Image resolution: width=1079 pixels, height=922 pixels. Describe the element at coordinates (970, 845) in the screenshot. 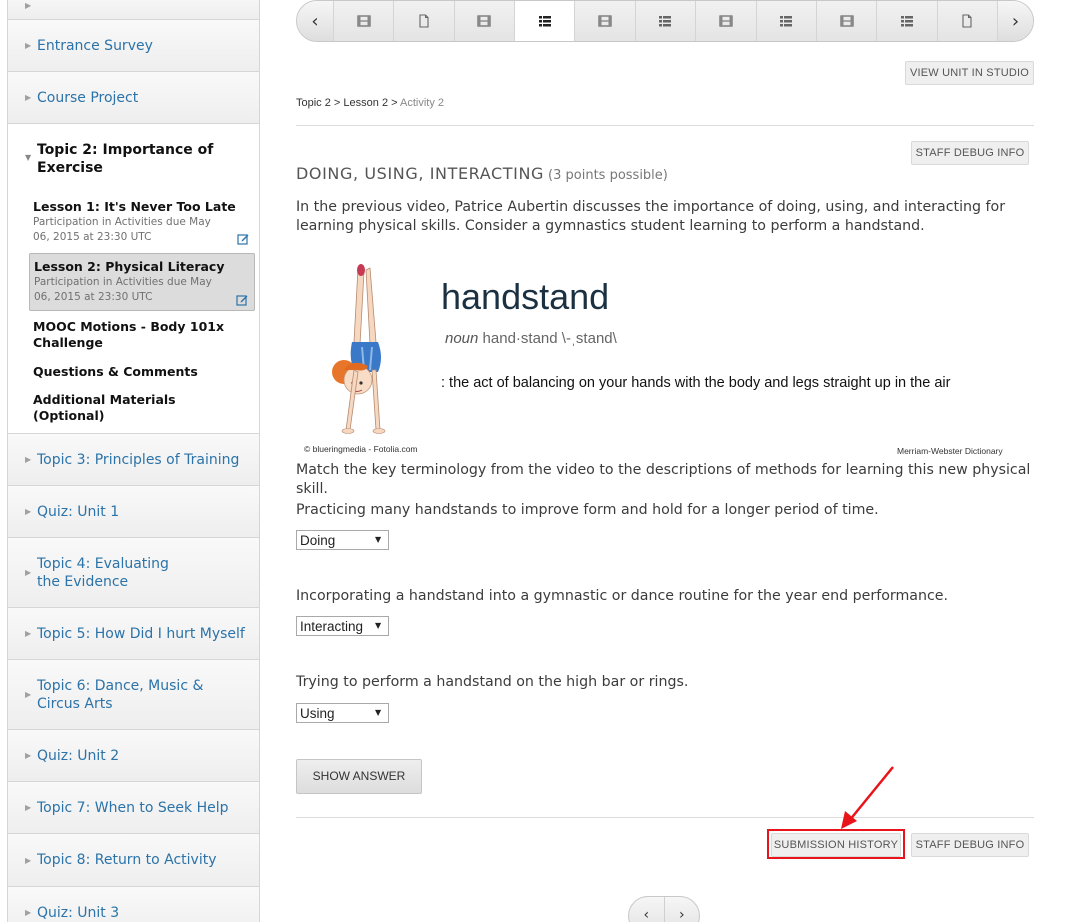

I see `staff-debug-info-button-bottom: STAFF DEBUG INFO` at that location.